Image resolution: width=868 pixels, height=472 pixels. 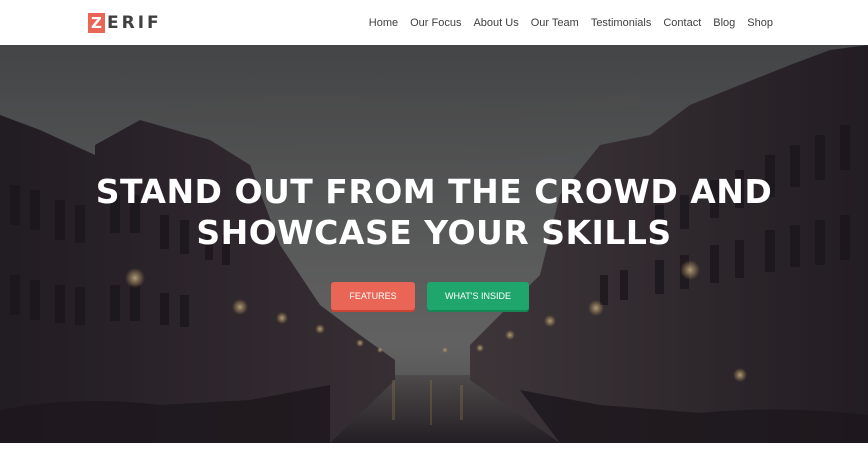 What do you see at coordinates (134, 23) in the screenshot?
I see `logo-text: ERIF` at bounding box center [134, 23].